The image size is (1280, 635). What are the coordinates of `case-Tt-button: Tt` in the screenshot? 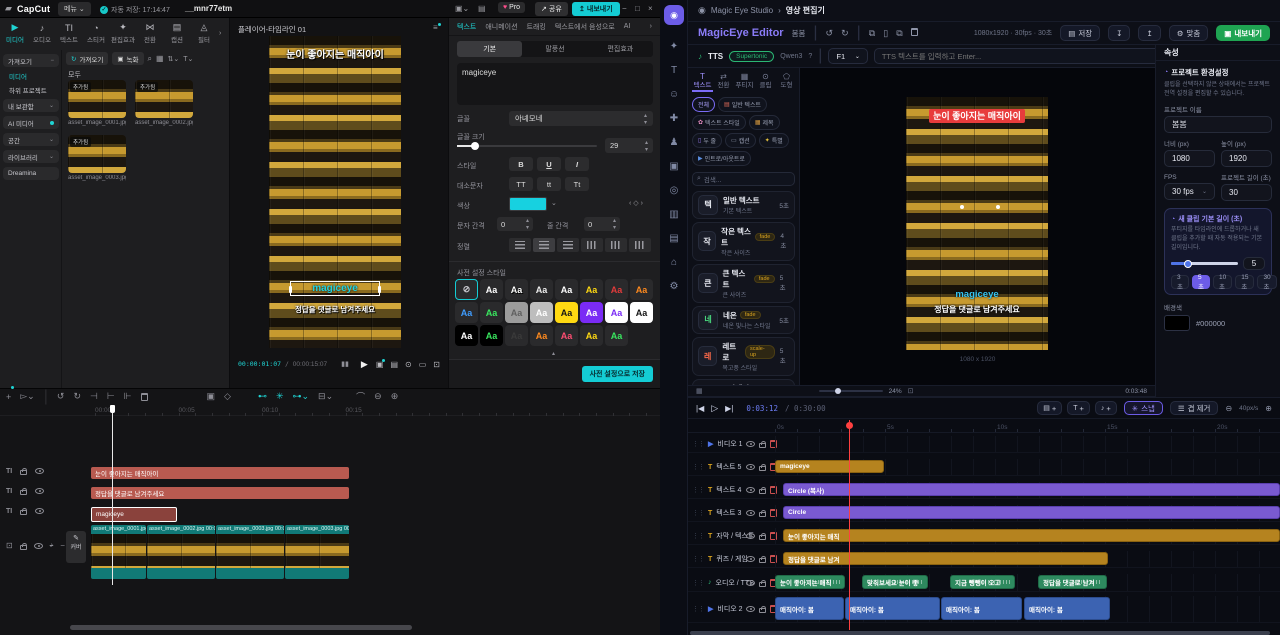 It's located at (577, 184).